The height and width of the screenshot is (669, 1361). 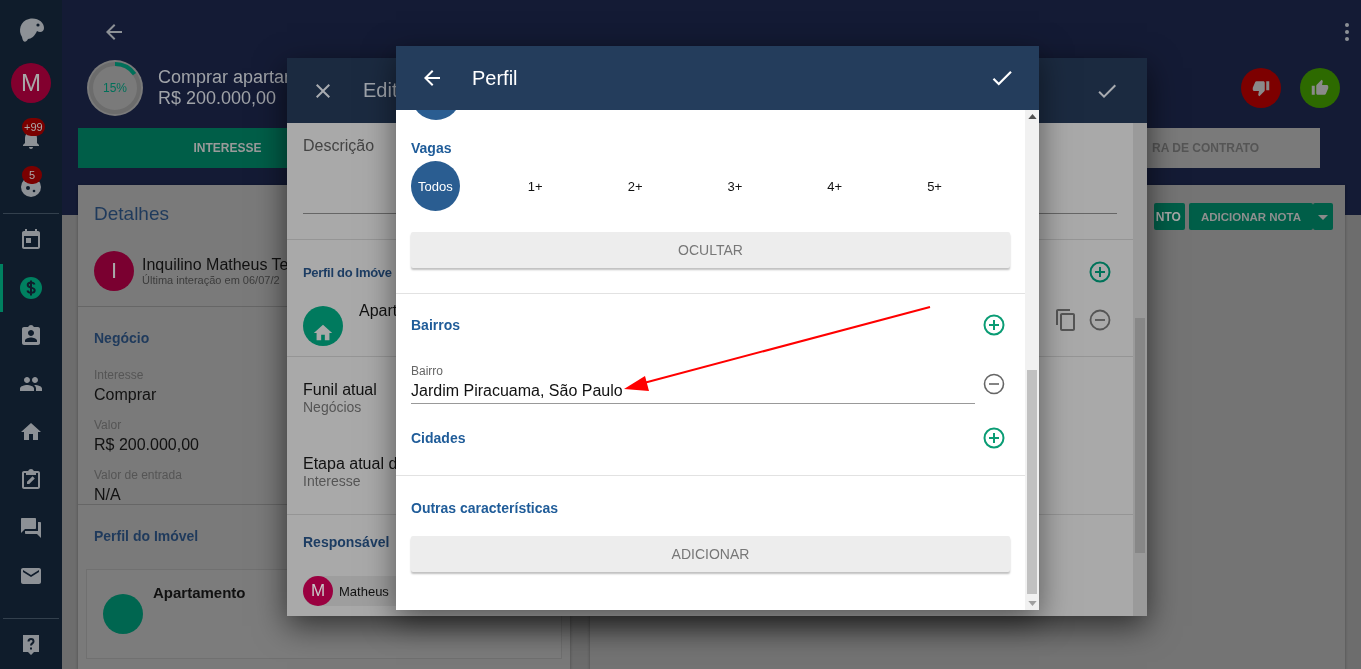 What do you see at coordinates (934, 186) in the screenshot?
I see `option-button: 5+` at bounding box center [934, 186].